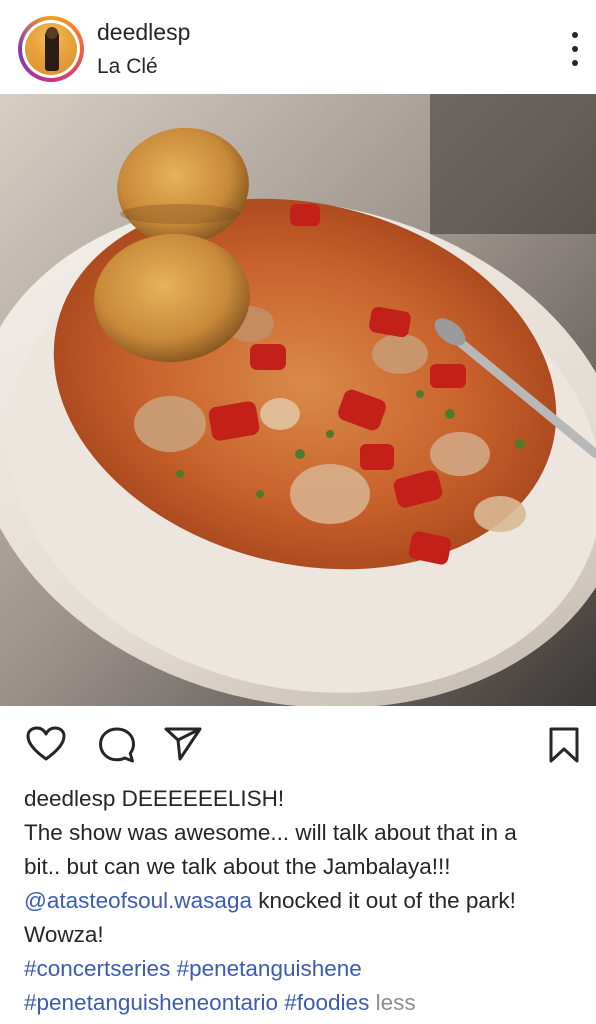 The height and width of the screenshot is (1024, 596). I want to click on comment-icon, so click(117, 747).